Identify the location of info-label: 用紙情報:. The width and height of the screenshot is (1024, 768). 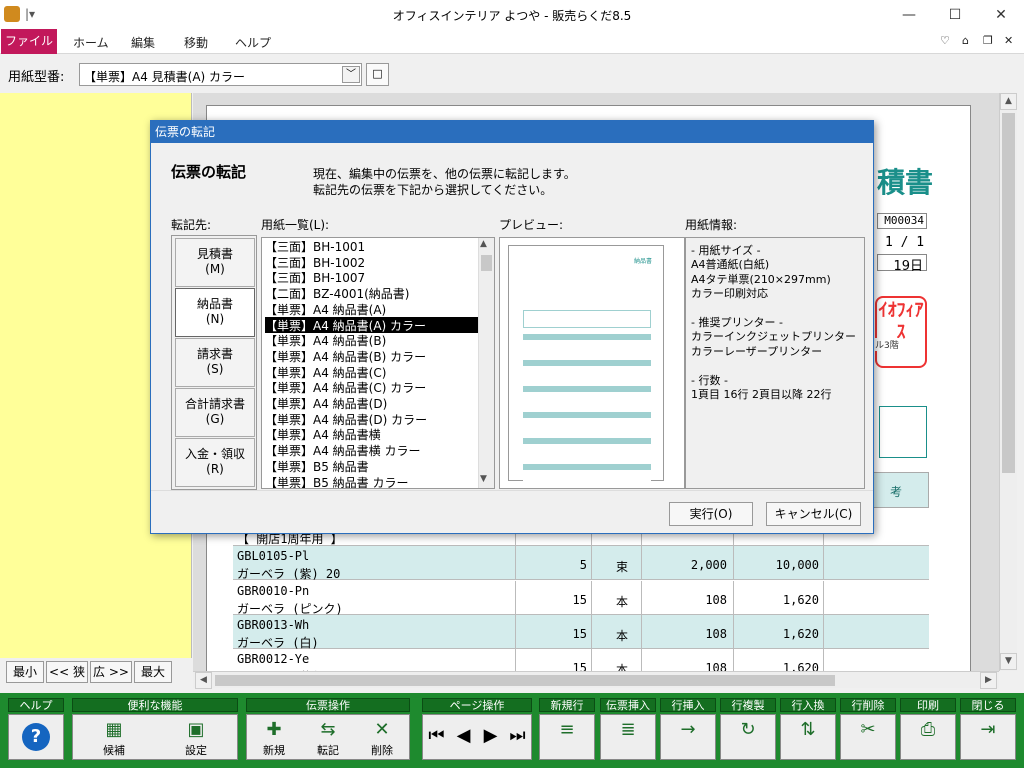
(711, 225).